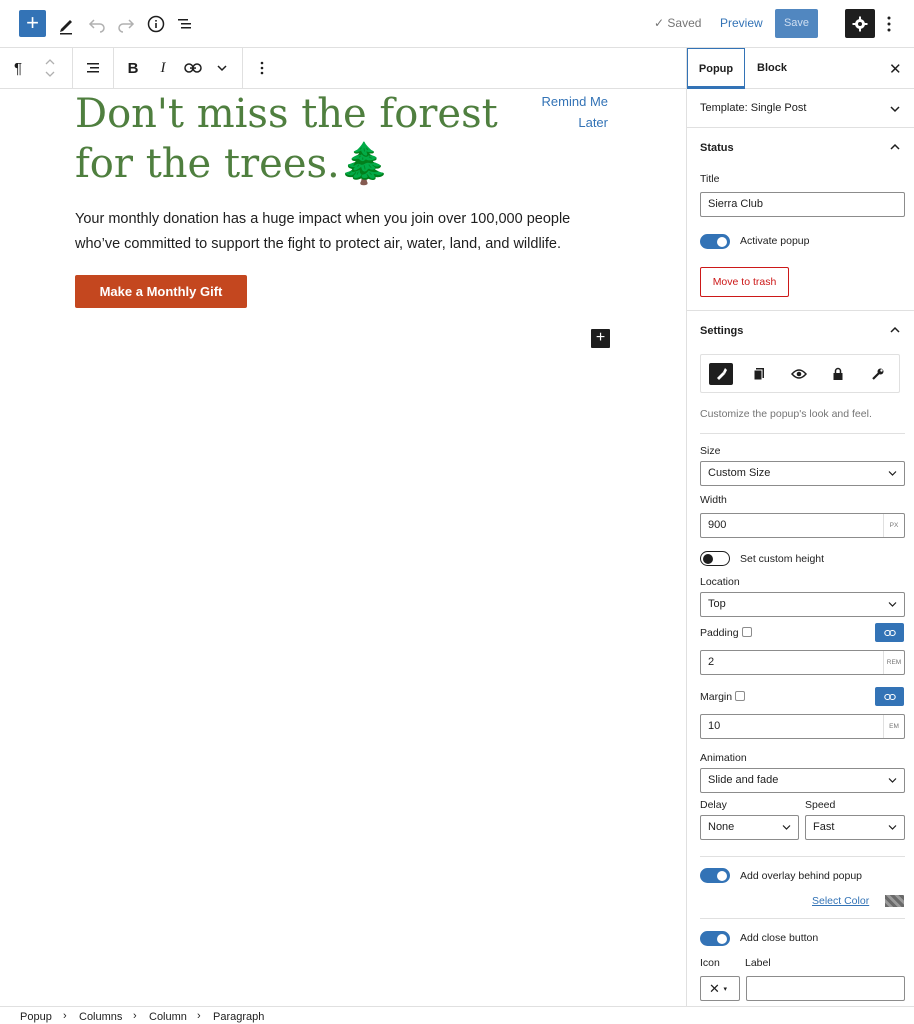 This screenshot has width=914, height=1024. What do you see at coordinates (878, 374) in the screenshot?
I see `wrench-icon` at bounding box center [878, 374].